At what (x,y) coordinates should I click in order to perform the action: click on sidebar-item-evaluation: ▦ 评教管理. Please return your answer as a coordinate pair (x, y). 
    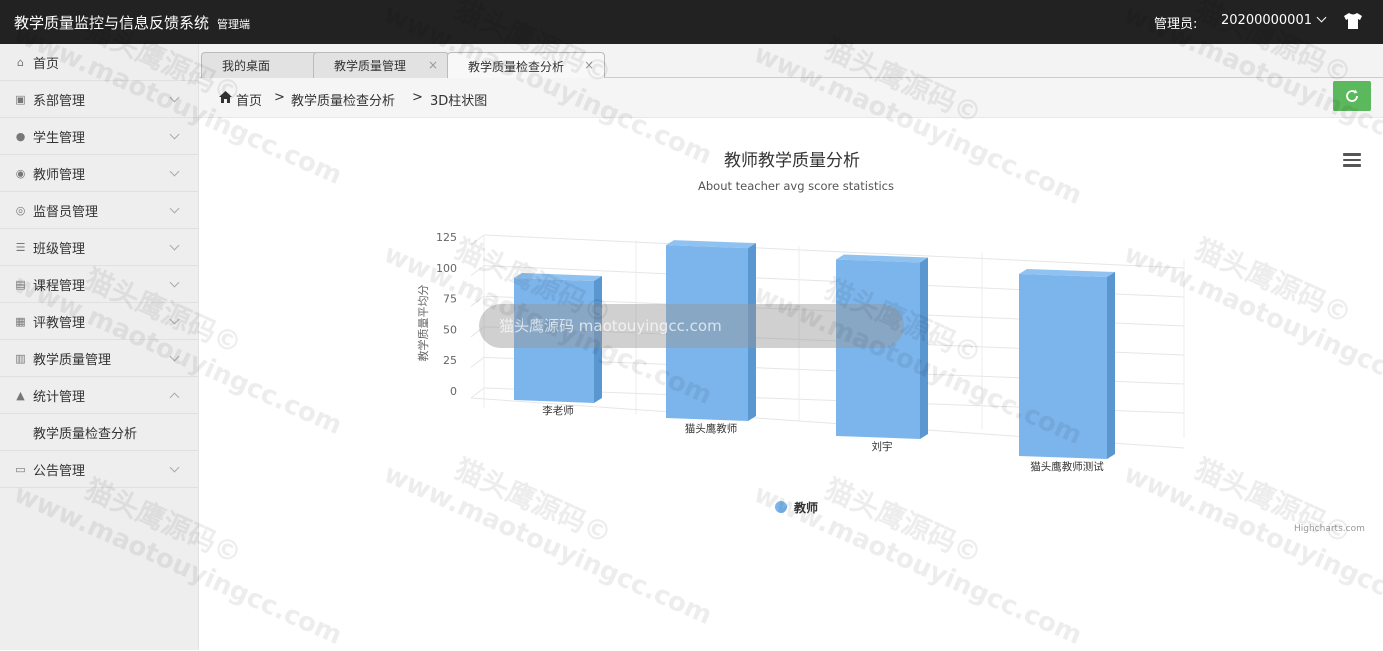
    Looking at the image, I should click on (99, 321).